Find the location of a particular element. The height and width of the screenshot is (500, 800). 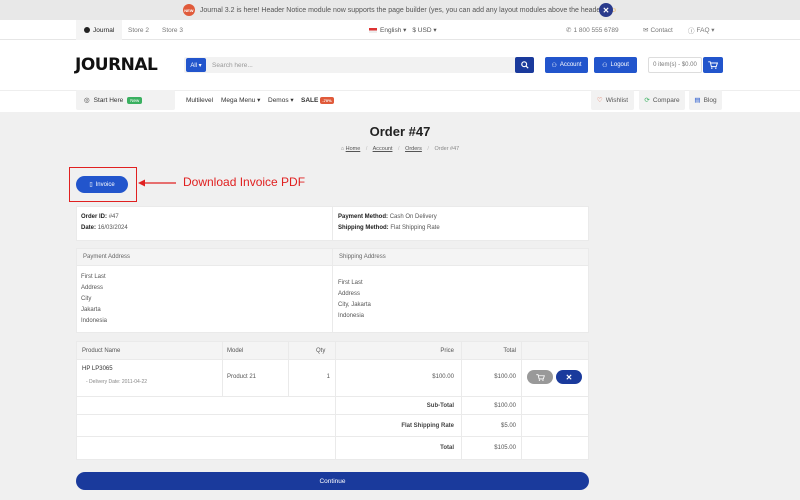

order-date-value: 16/03/2024 is located at coordinates (112, 228).